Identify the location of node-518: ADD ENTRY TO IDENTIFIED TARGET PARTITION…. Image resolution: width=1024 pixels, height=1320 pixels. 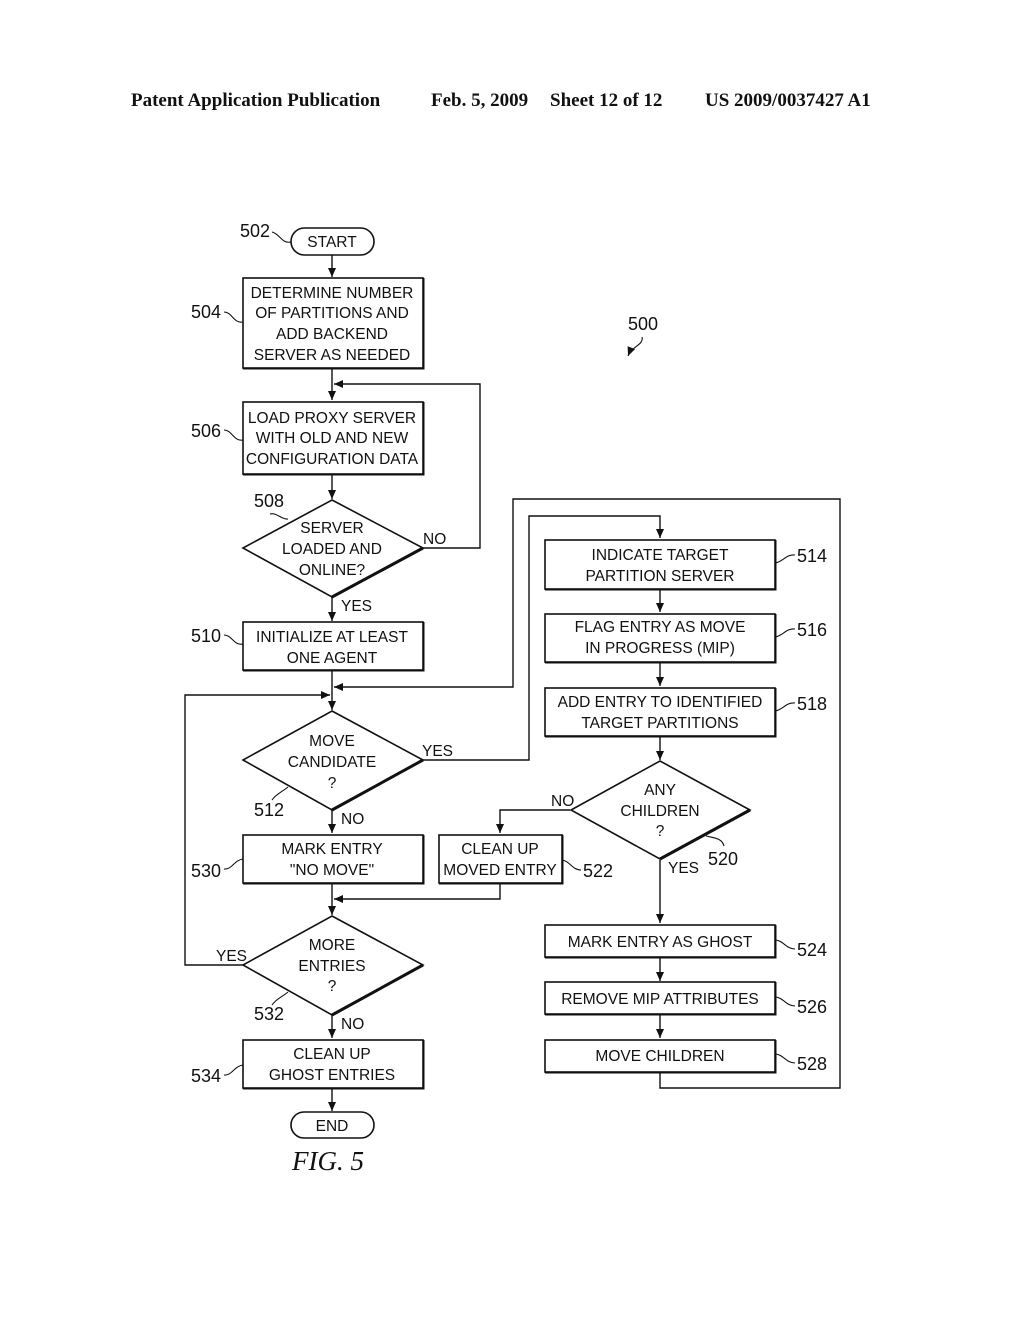
(685, 712).